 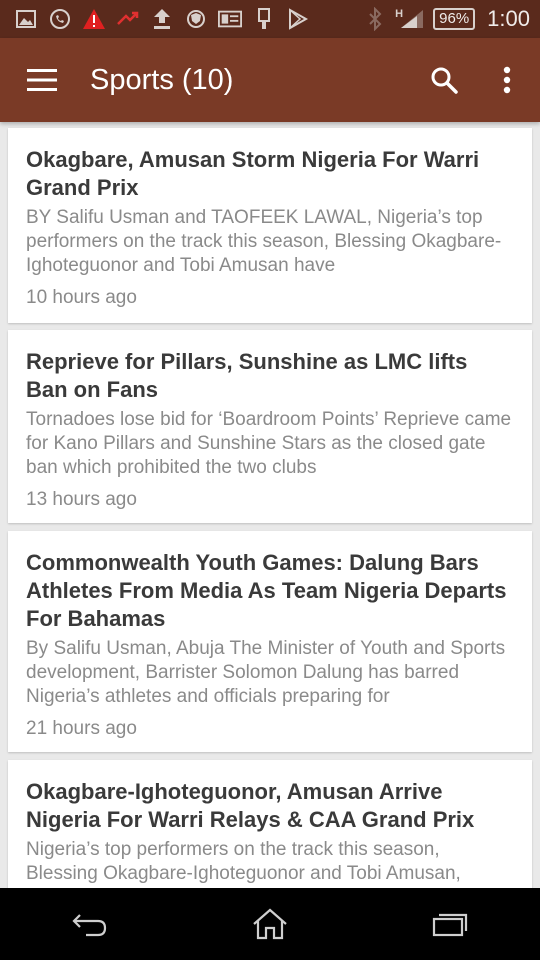 What do you see at coordinates (230, 19) in the screenshot?
I see `news-icon` at bounding box center [230, 19].